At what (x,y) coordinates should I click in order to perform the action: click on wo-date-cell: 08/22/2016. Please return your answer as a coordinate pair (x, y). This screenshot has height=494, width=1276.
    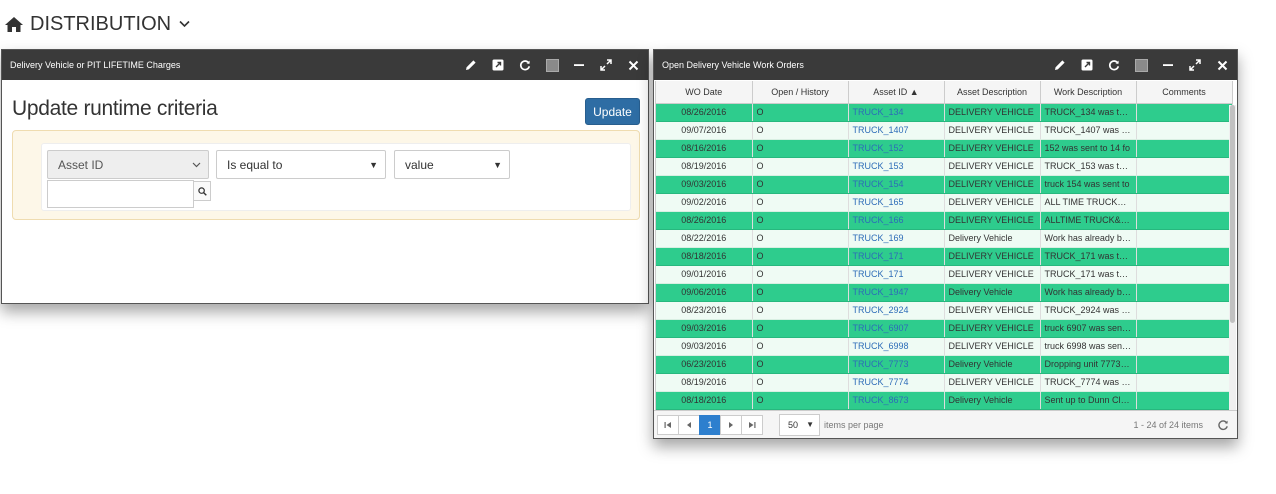
    Looking at the image, I should click on (704, 238).